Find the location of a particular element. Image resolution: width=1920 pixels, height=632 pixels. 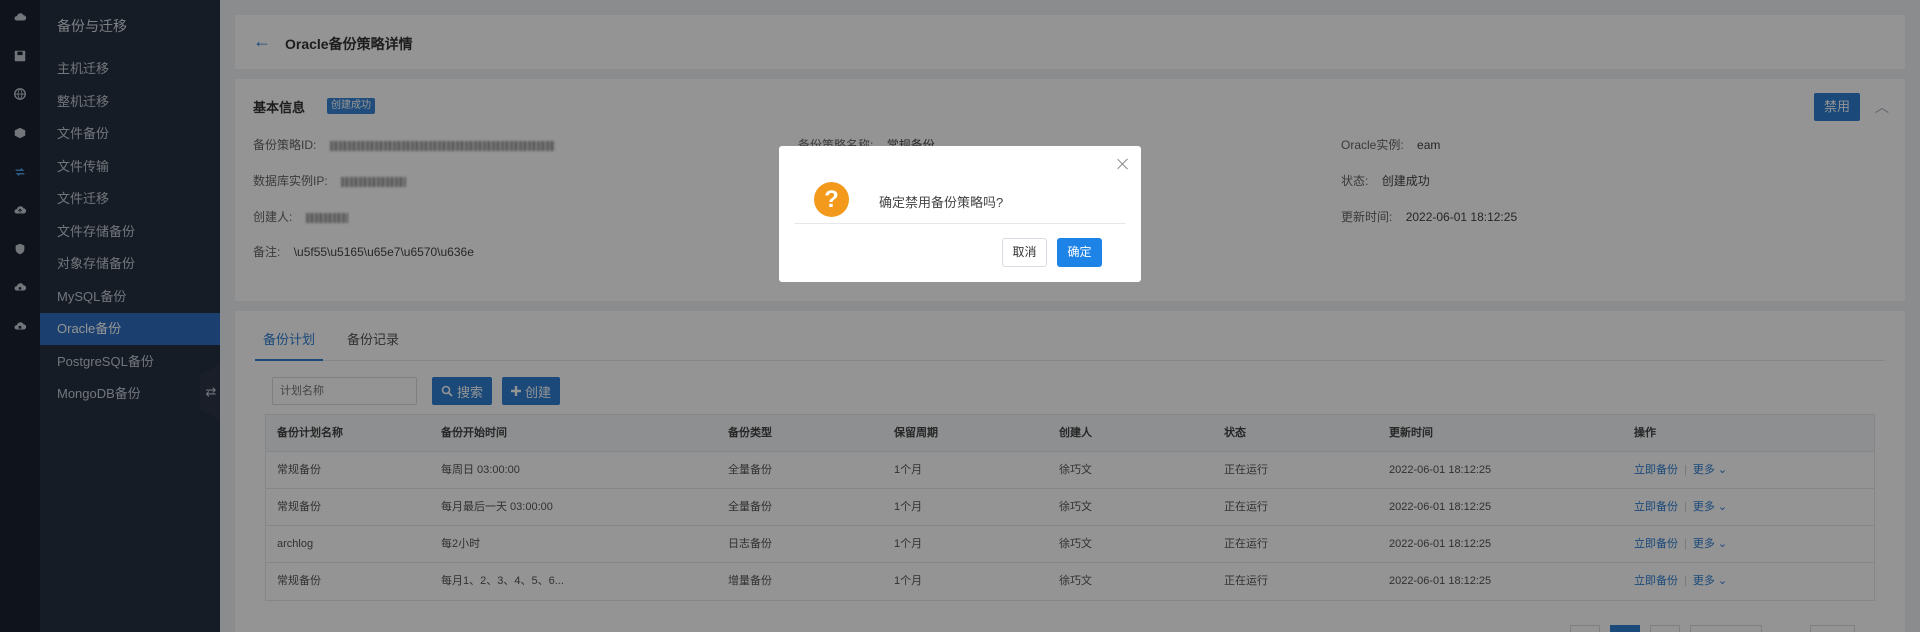

dialog-message: 确定禁用备份策略吗? is located at coordinates (941, 202).